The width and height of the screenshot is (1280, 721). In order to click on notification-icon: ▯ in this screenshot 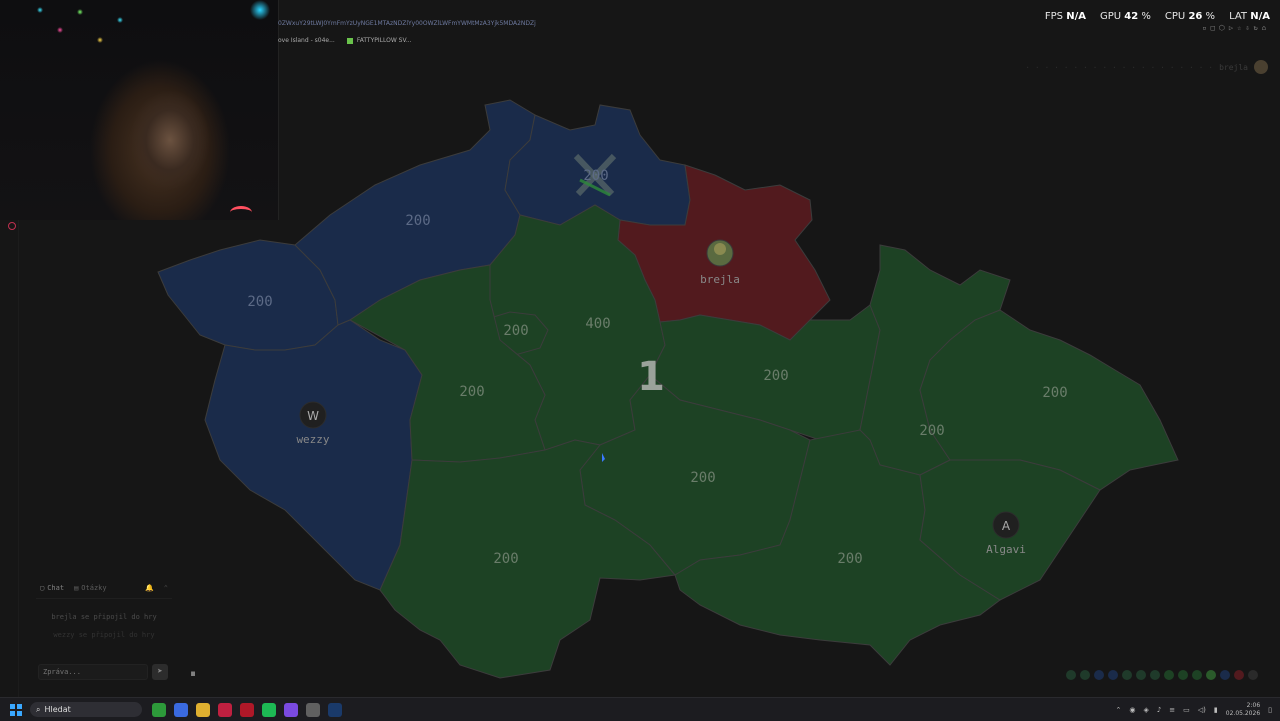, I will do `click(1270, 710)`.